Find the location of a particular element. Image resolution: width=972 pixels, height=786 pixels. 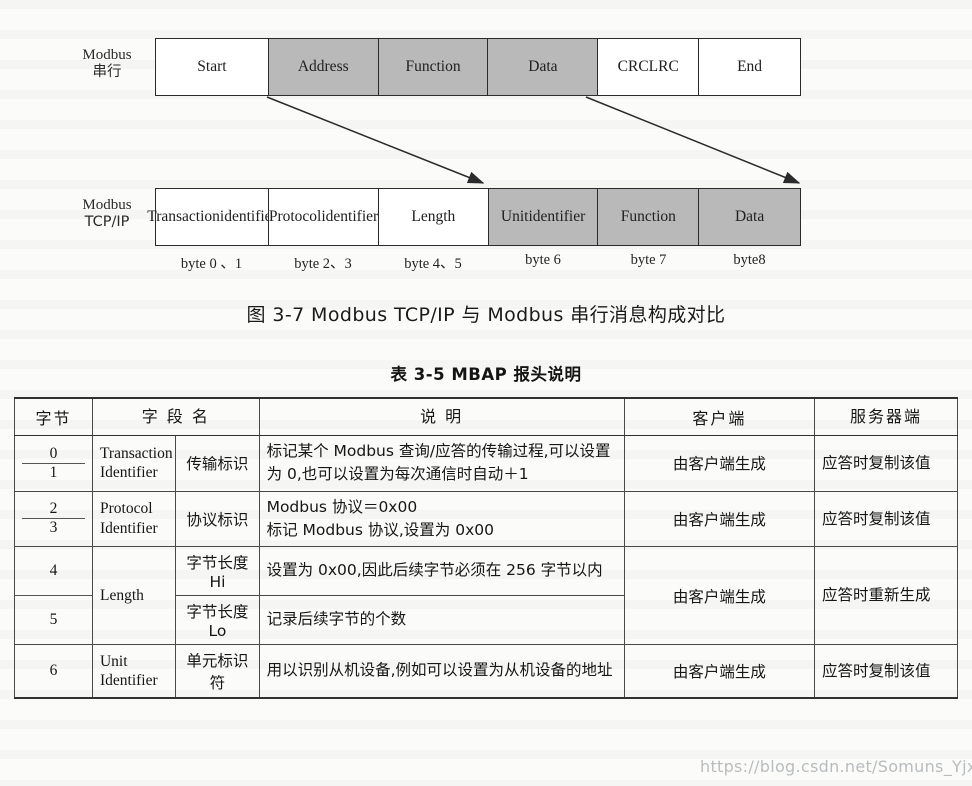

byte-pair: 23 is located at coordinates (53, 518).